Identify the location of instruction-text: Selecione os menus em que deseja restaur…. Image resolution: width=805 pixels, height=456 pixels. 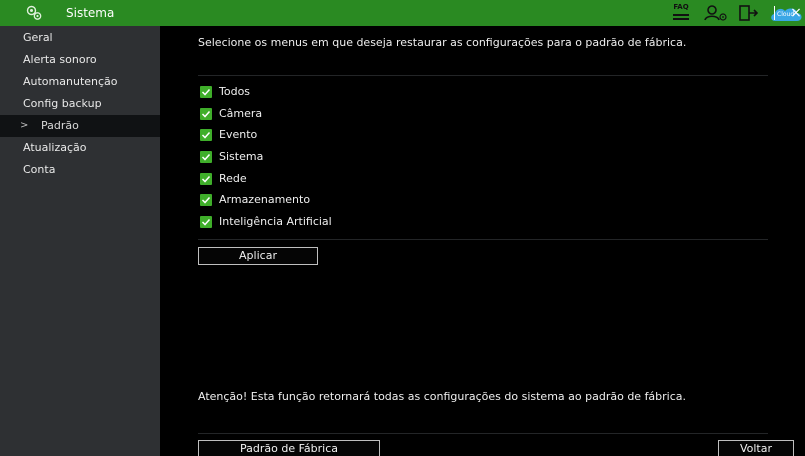
(442, 42).